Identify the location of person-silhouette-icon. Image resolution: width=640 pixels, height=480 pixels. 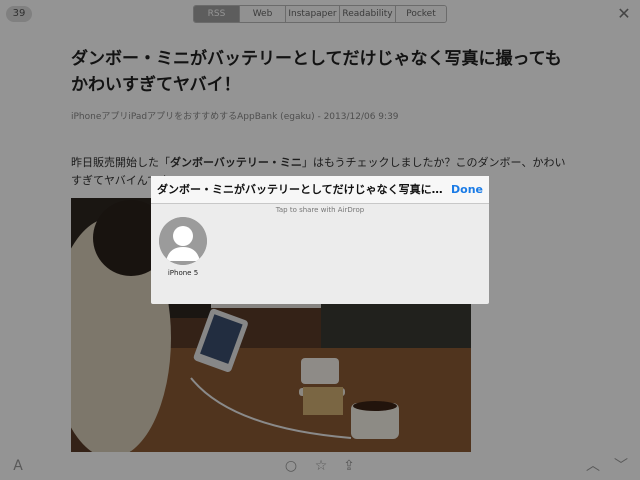
(183, 241).